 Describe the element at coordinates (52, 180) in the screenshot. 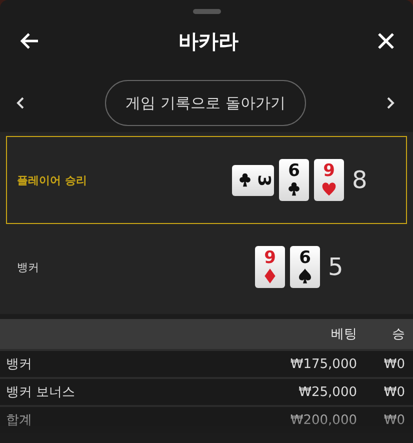

I see `hand-label: 플레이어 승리` at that location.